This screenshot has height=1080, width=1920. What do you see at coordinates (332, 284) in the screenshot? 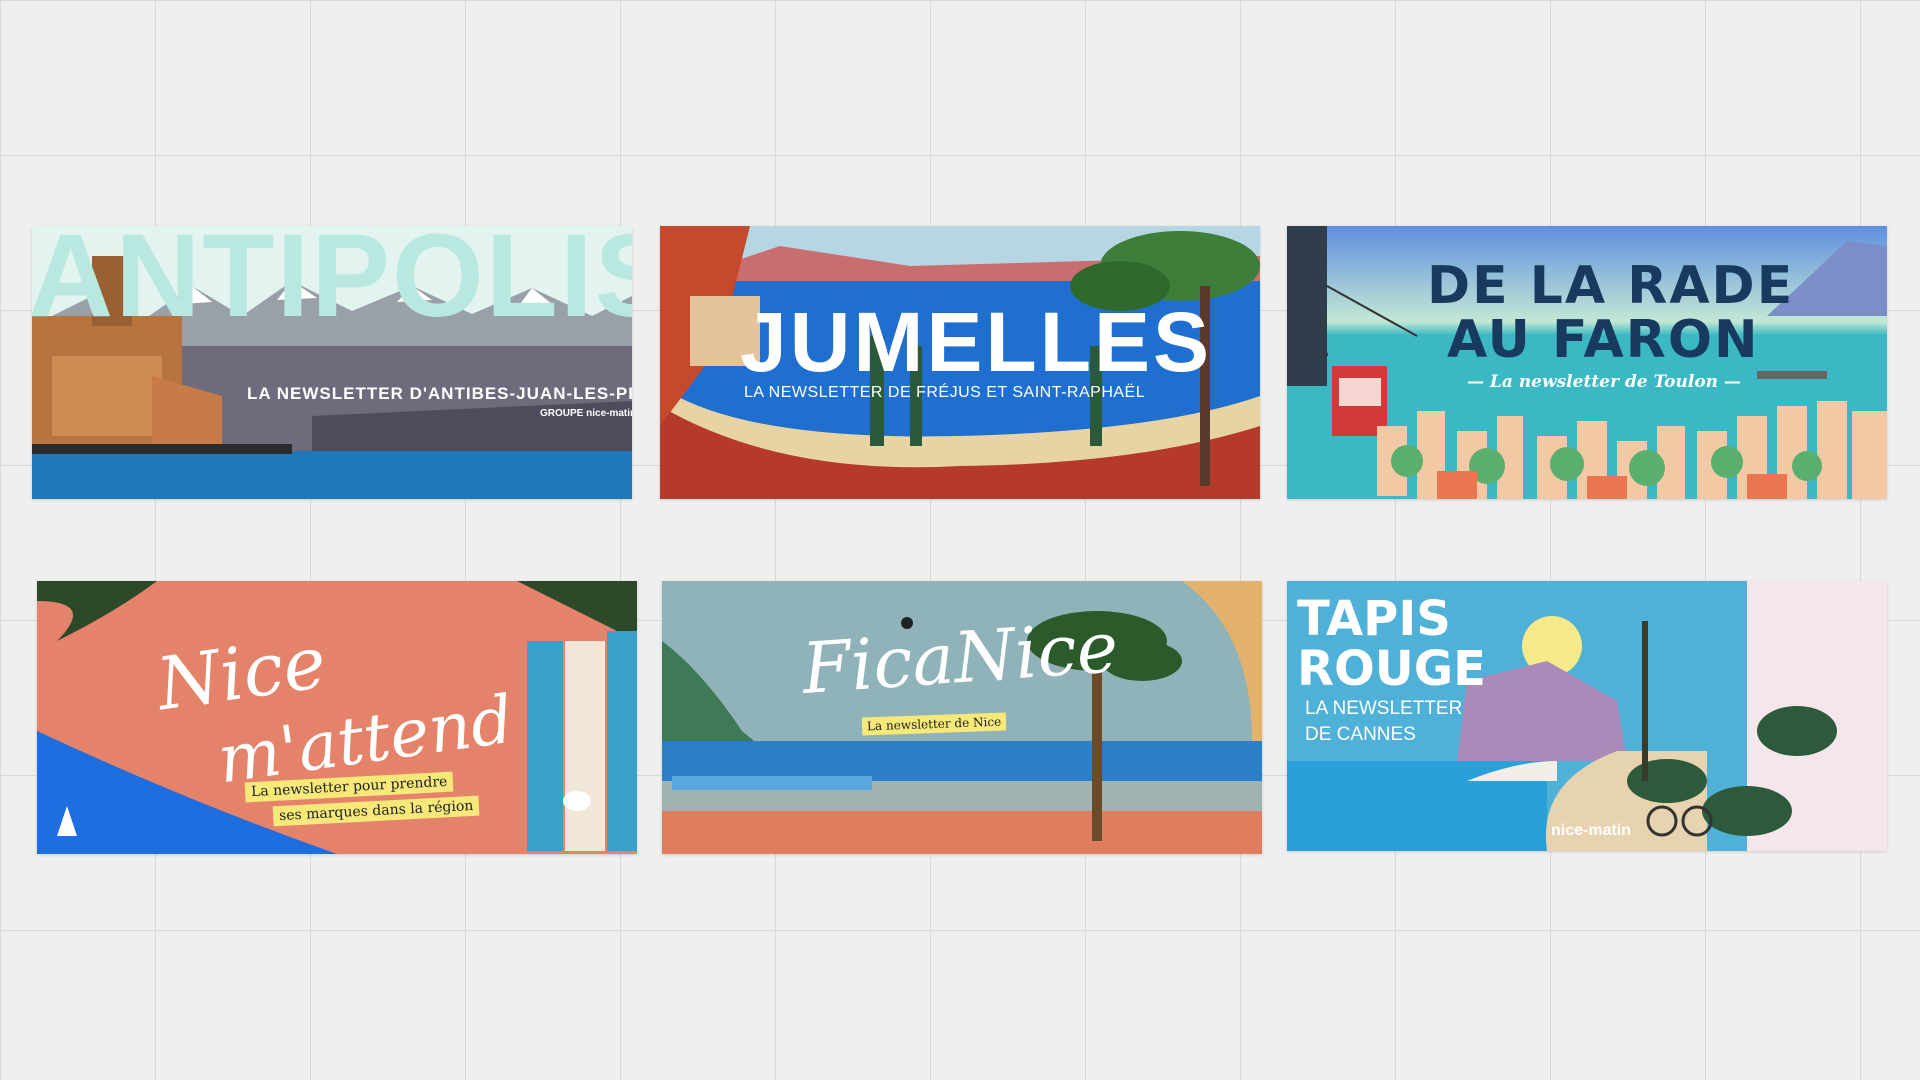
I see `card-title: ANTIPOLIS` at bounding box center [332, 284].